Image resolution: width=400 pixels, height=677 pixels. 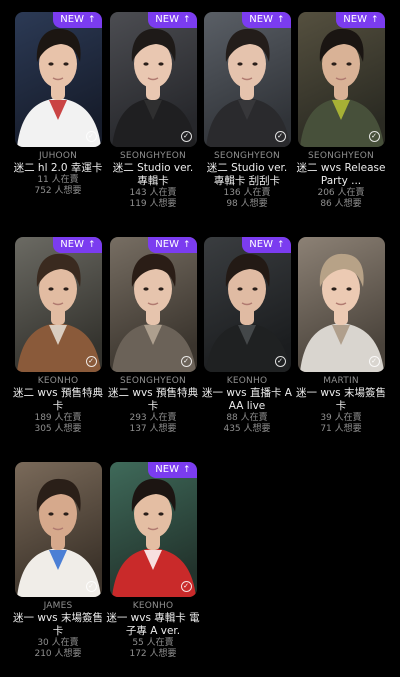 I want to click on wanted-count: 71 人想要, so click(x=341, y=429).